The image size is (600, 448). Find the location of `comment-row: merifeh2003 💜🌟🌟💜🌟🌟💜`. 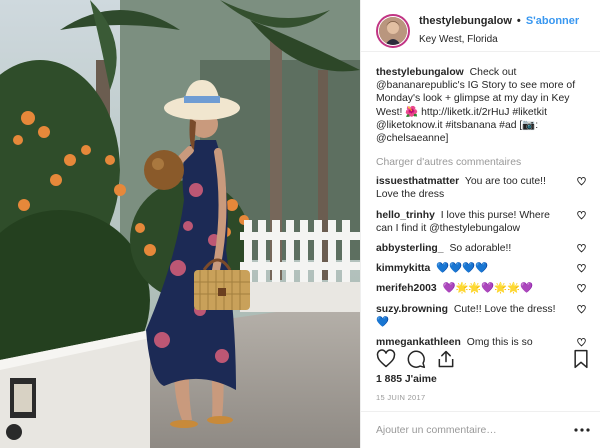

comment-row: merifeh2003 💜🌟🌟💜🌟🌟💜 is located at coordinates (483, 288).